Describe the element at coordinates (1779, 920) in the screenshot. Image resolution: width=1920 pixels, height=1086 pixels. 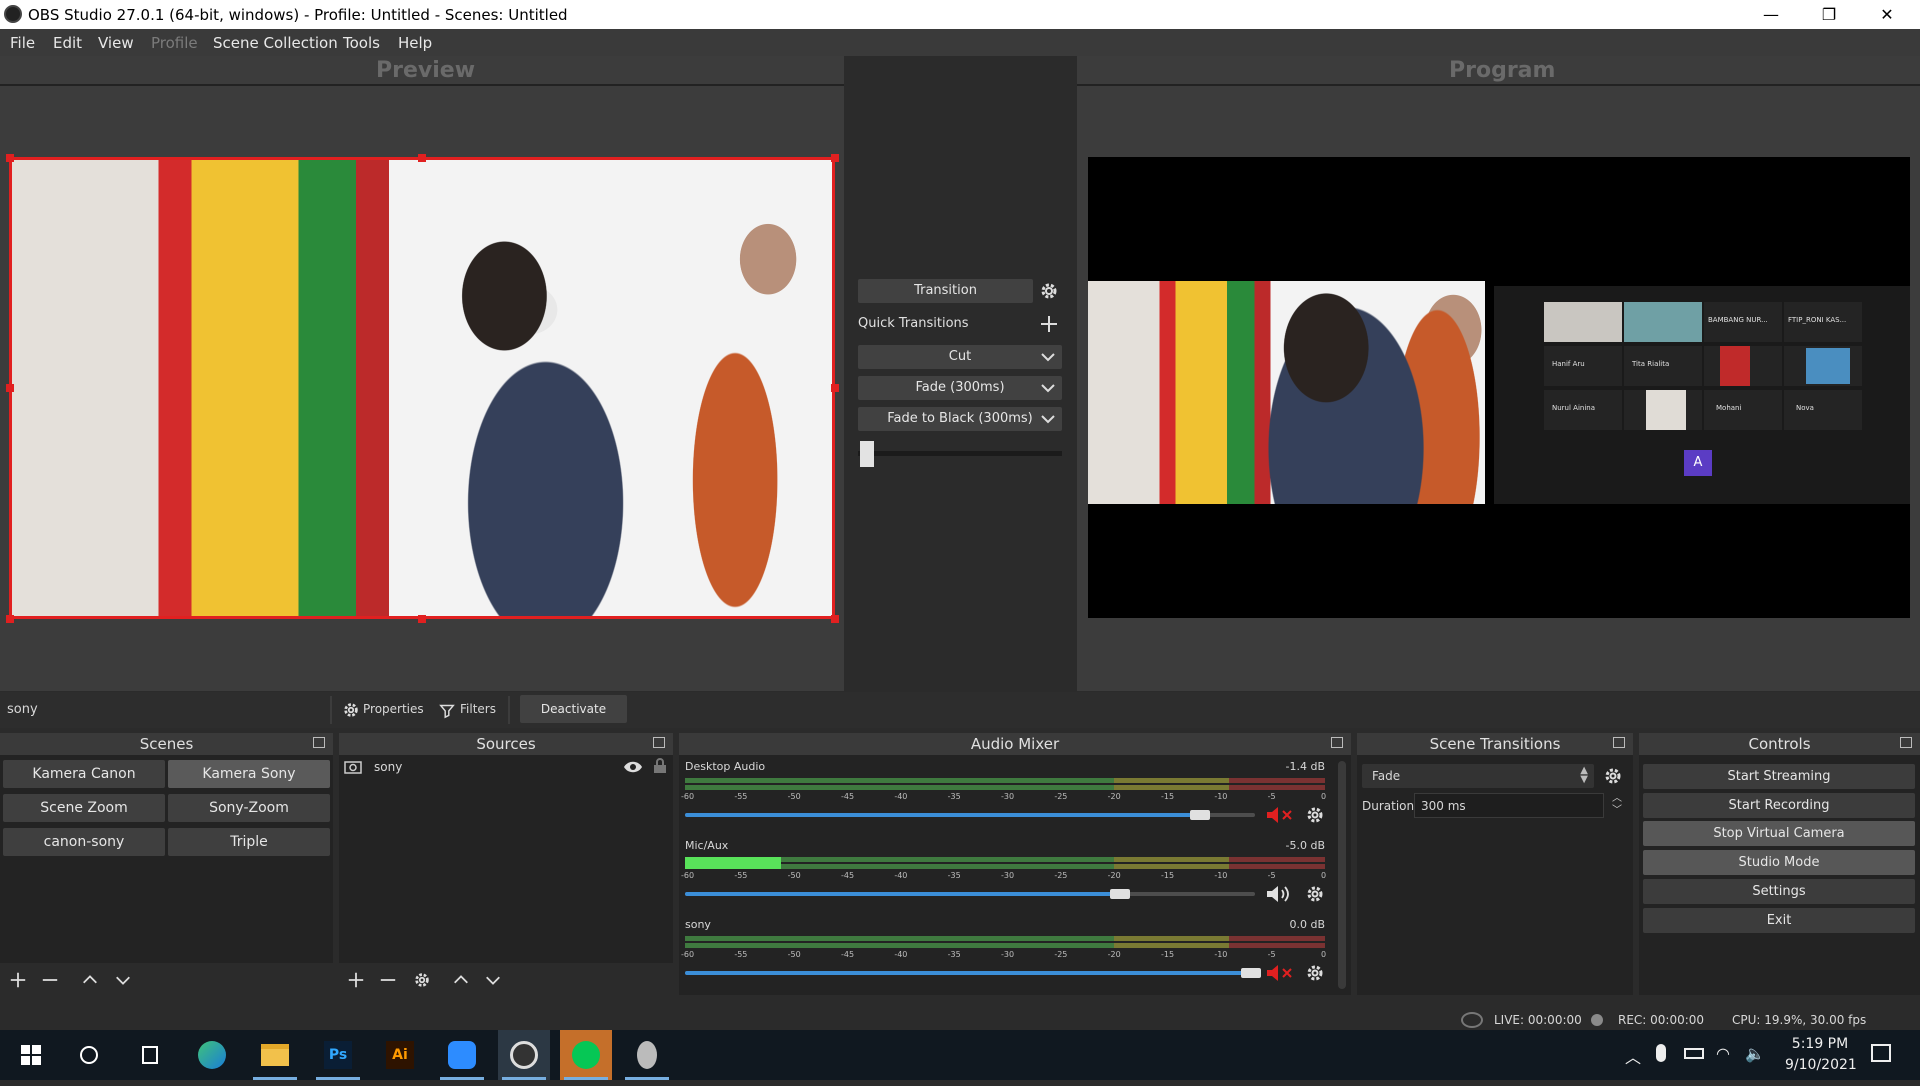
I see `exit-button: Exit` at that location.